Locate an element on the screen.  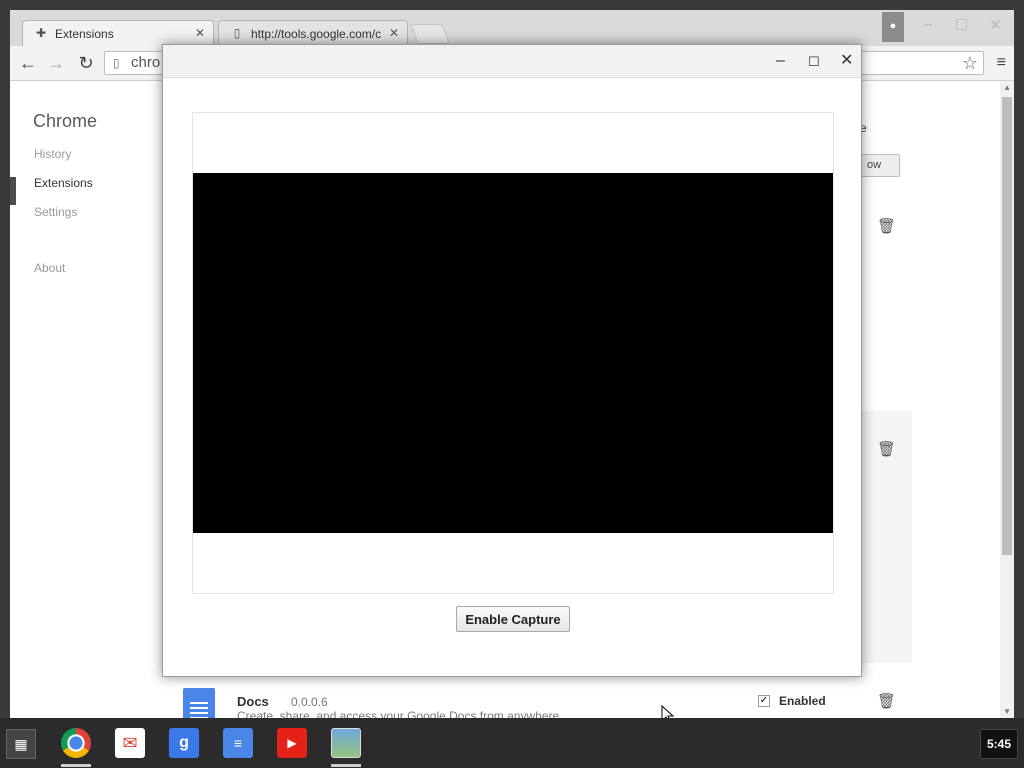
photos-icon is located at coordinates (346, 743).